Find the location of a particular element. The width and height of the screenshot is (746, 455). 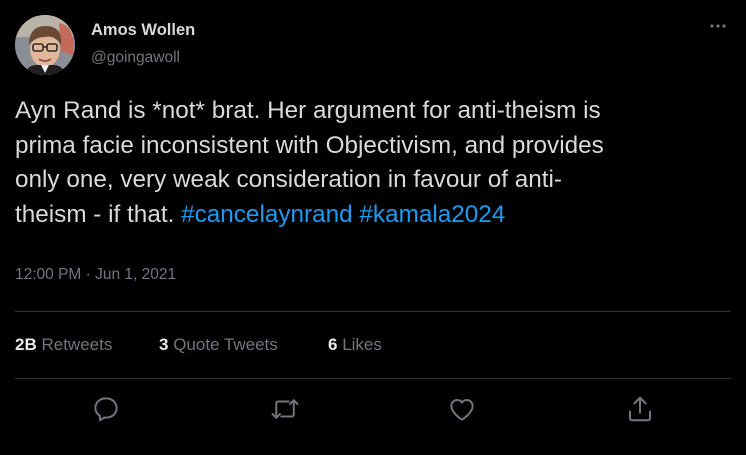

likes-stat: 6 Likes is located at coordinates (355, 345).